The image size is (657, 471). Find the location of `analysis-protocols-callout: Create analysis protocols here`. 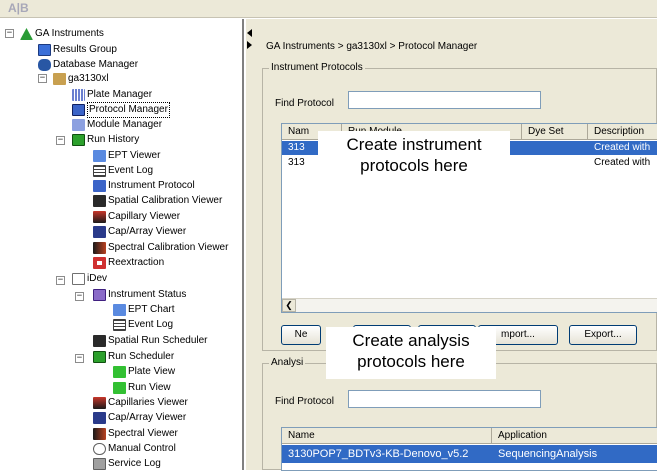

analysis-protocols-callout: Create analysis protocols here is located at coordinates (411, 353).